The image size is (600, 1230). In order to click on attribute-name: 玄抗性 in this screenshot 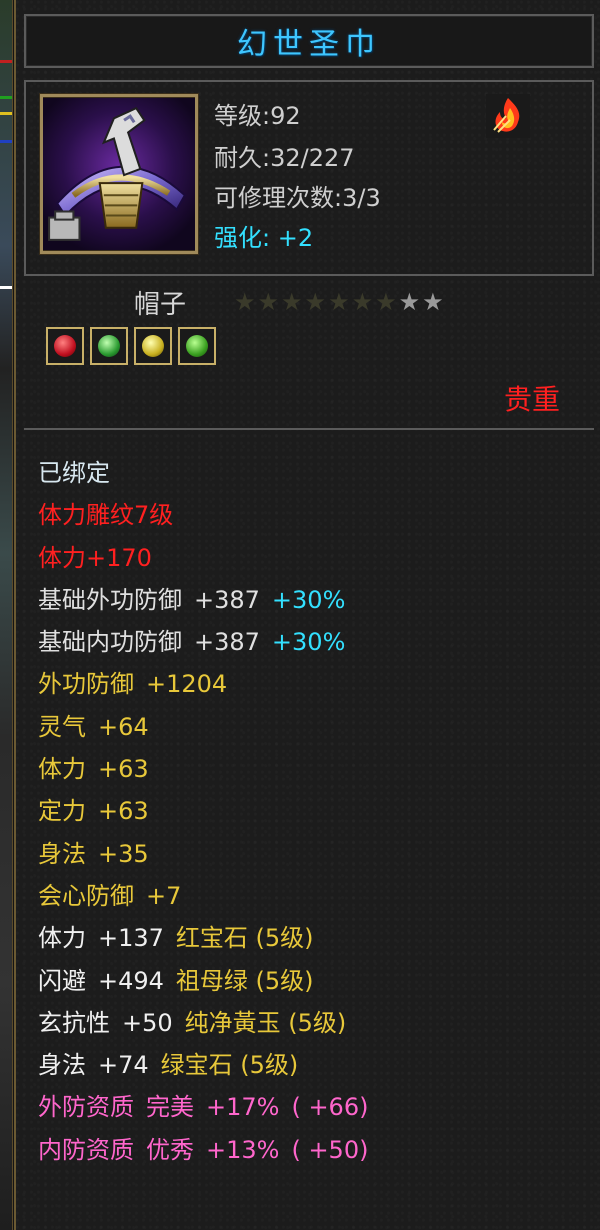, I will do `click(74, 1022)`.